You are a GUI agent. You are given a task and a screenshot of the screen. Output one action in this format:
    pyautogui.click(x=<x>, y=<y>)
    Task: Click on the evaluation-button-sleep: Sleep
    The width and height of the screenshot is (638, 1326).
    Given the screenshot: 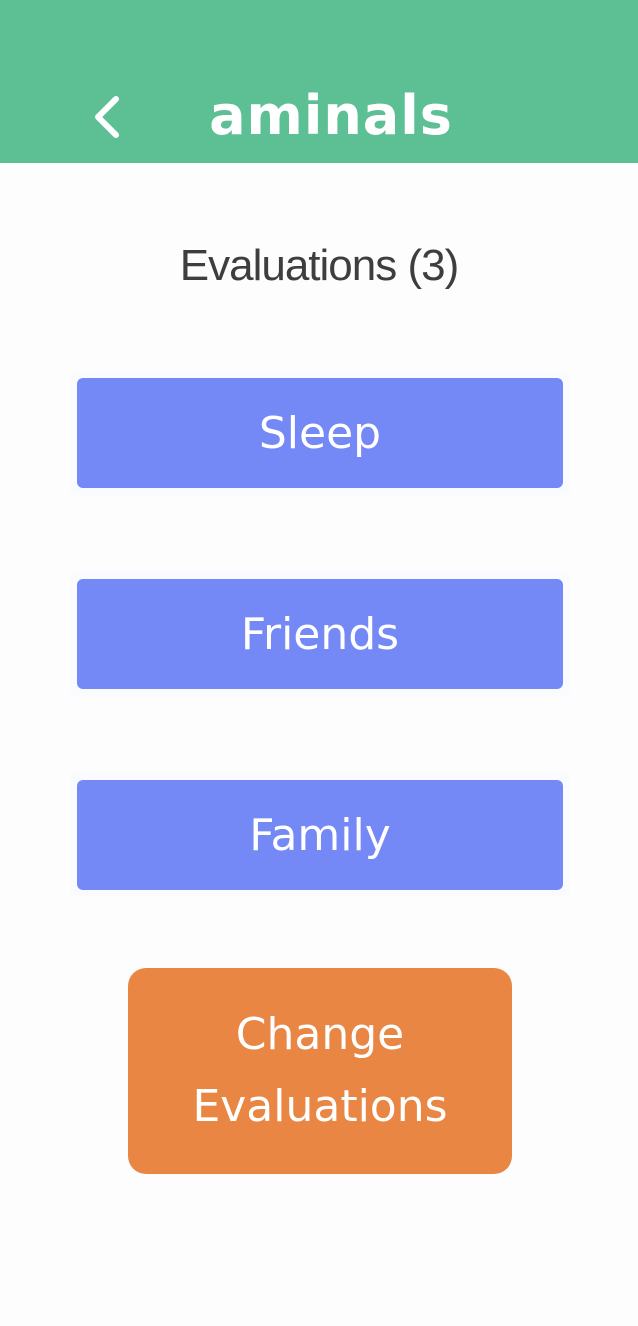 What is the action you would take?
    pyautogui.click(x=320, y=433)
    